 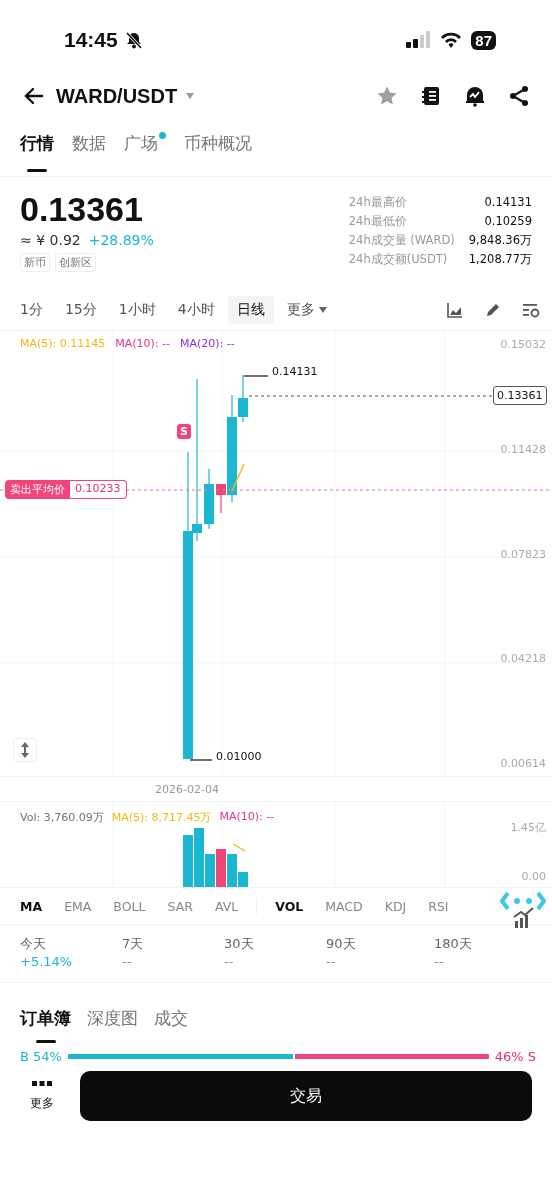 I want to click on axis-label: 0.07823, so click(x=523, y=554).